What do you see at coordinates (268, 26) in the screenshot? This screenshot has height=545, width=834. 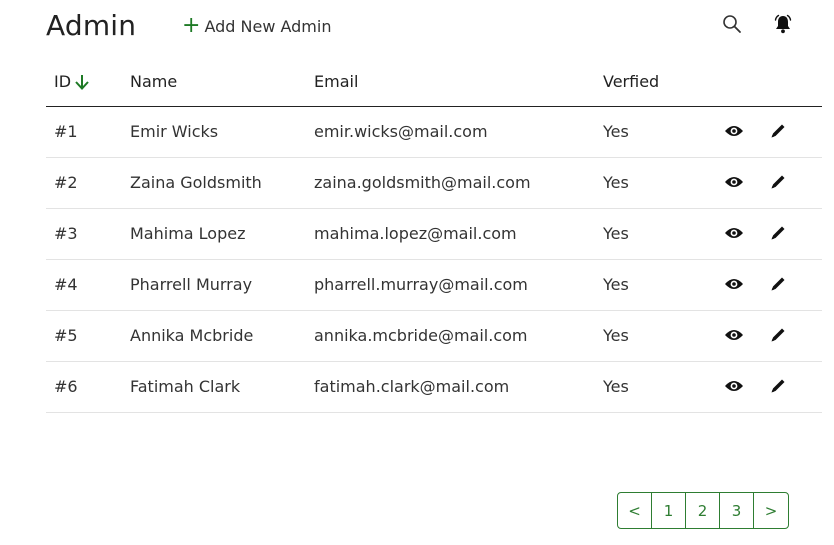 I see `add-new-admin-label: Add New Admin` at bounding box center [268, 26].